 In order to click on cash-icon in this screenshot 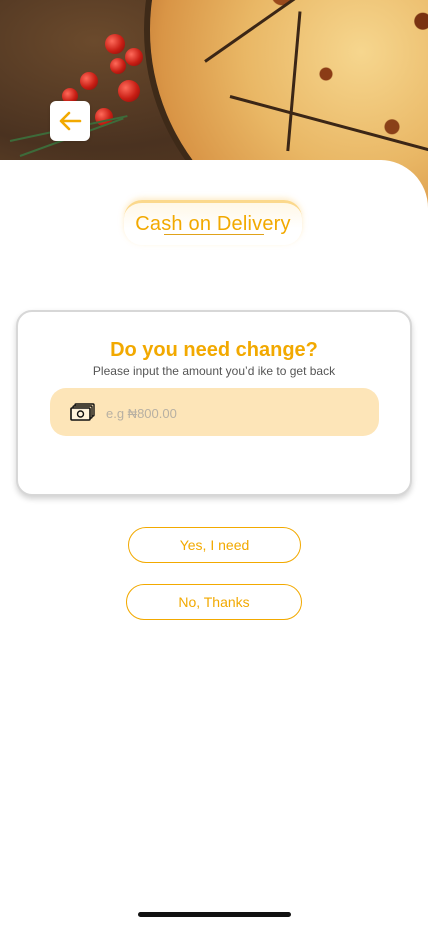, I will do `click(82, 412)`.